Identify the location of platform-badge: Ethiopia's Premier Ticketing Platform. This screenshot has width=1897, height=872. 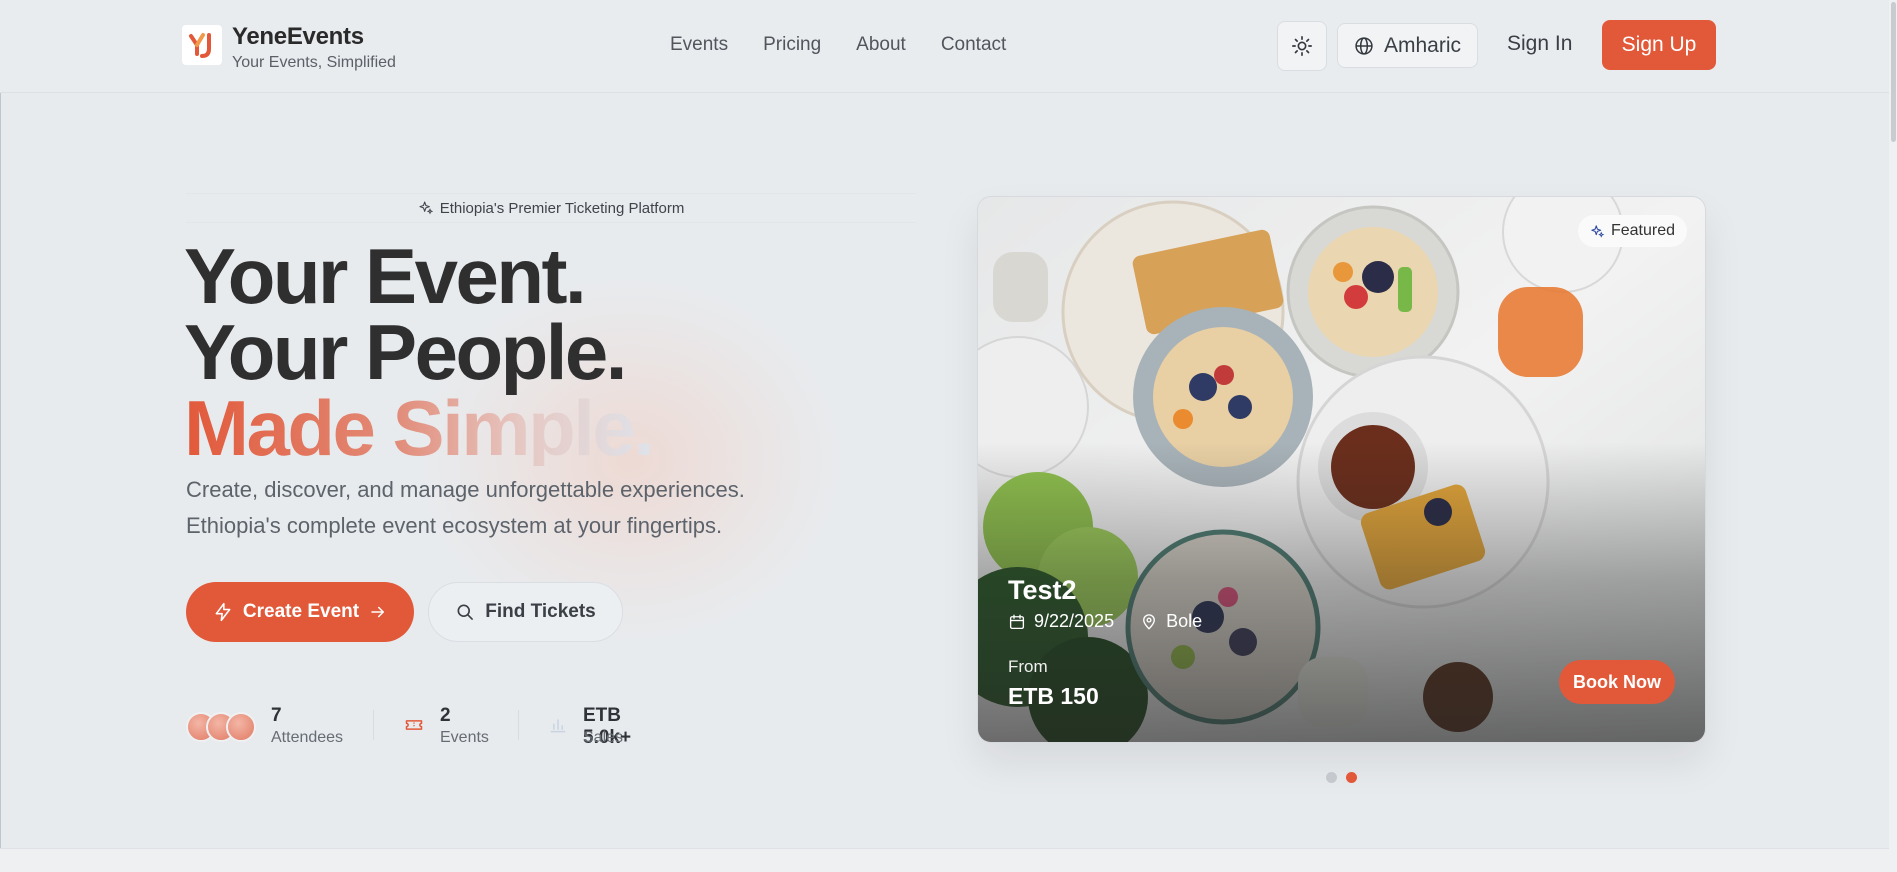
(551, 208).